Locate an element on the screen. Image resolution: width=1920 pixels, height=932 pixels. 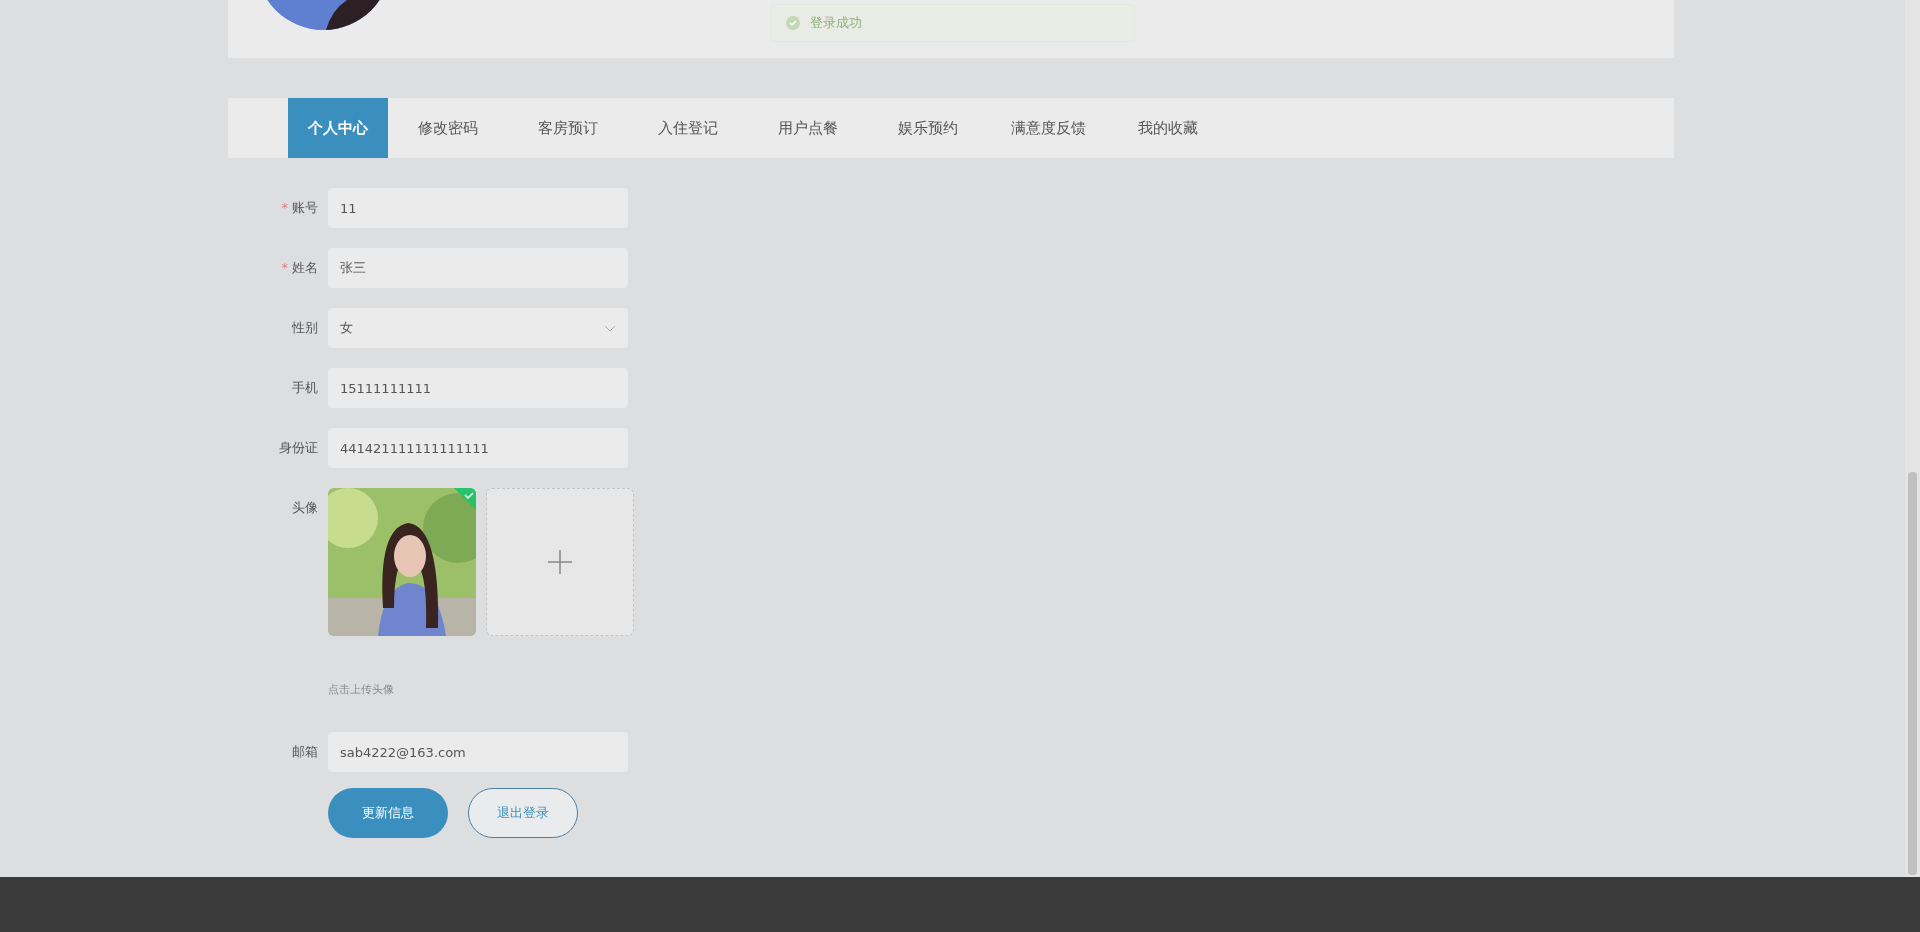
field-label: 手机 is located at coordinates (305, 388).